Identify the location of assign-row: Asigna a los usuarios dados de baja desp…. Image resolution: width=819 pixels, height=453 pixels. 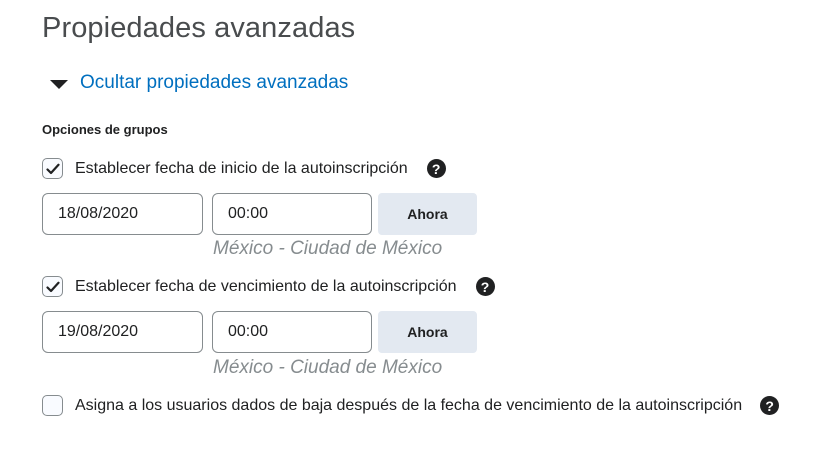
(411, 405).